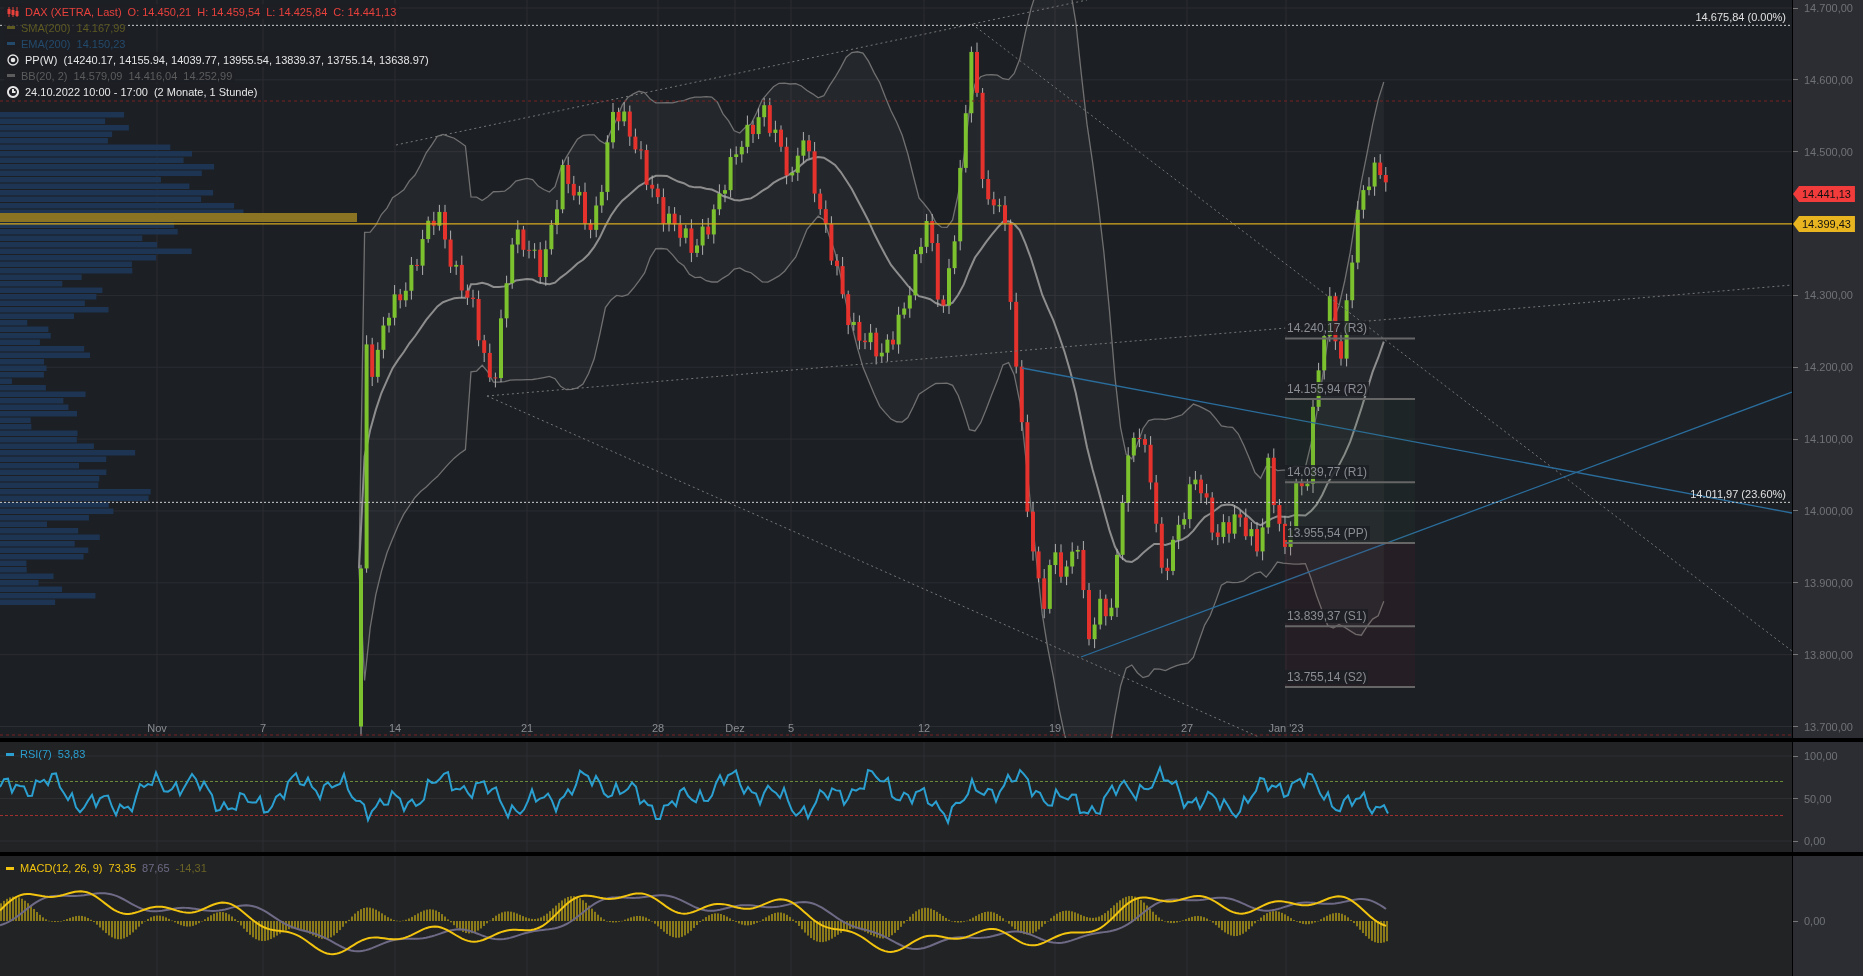 Image resolution: width=1863 pixels, height=976 pixels. What do you see at coordinates (1828, 295) in the screenshot?
I see `price-axis-label: 14.300,00` at bounding box center [1828, 295].